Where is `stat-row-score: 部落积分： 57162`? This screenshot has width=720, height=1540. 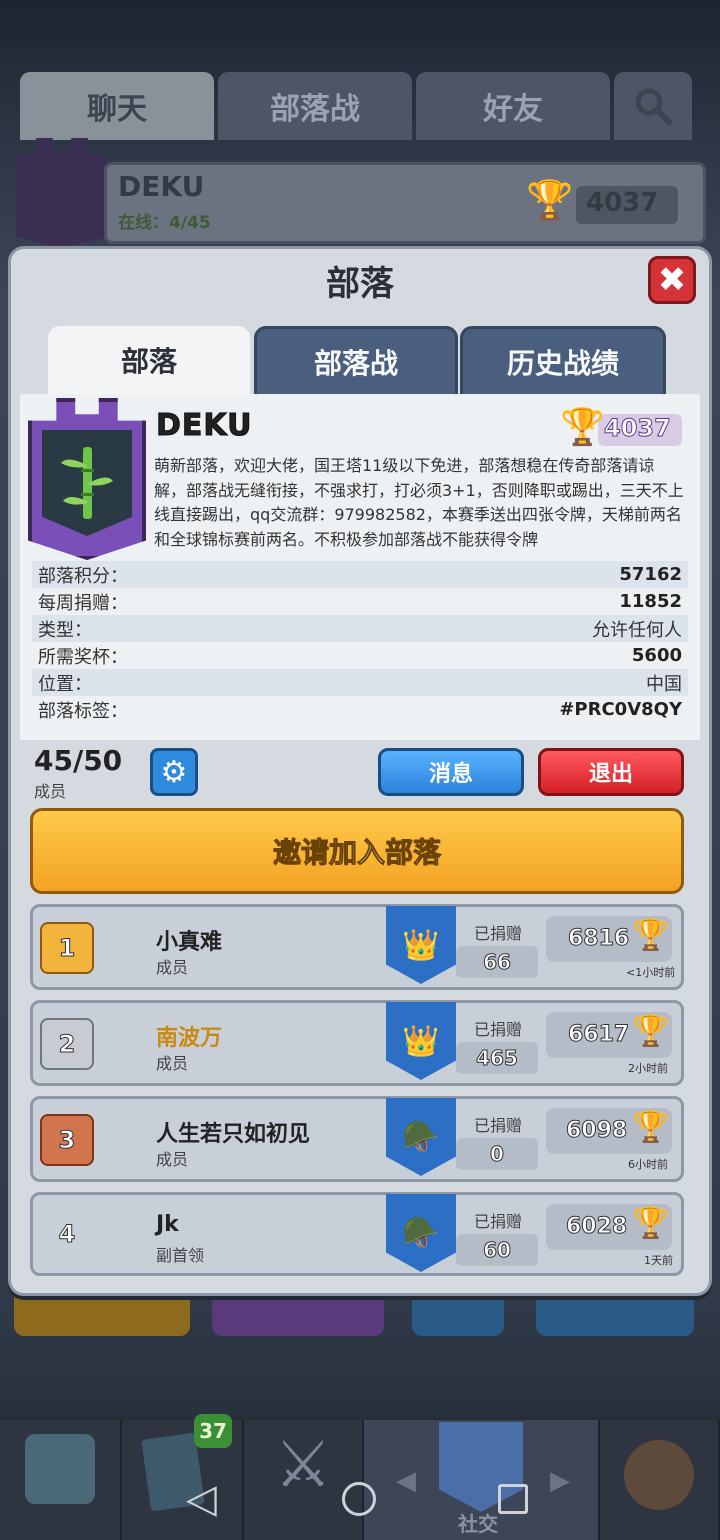 stat-row-score: 部落积分： 57162 is located at coordinates (360, 574).